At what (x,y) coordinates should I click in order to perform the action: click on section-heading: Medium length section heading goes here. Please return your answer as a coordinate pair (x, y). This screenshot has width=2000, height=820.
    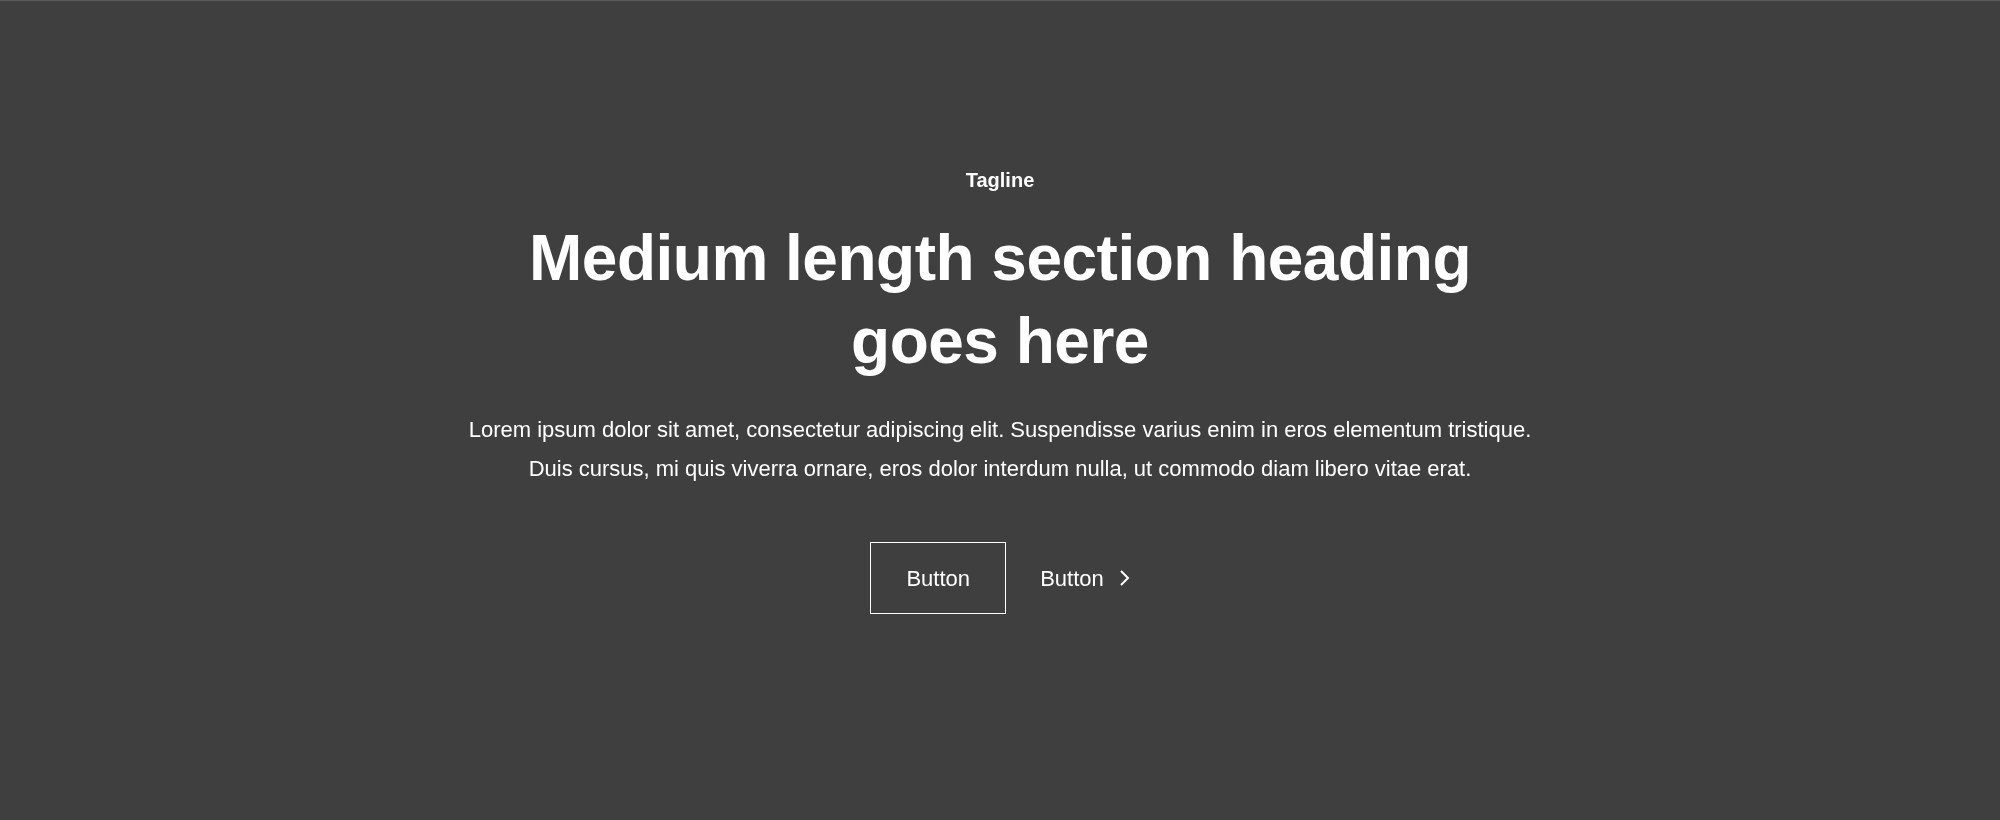
    Looking at the image, I should click on (1000, 300).